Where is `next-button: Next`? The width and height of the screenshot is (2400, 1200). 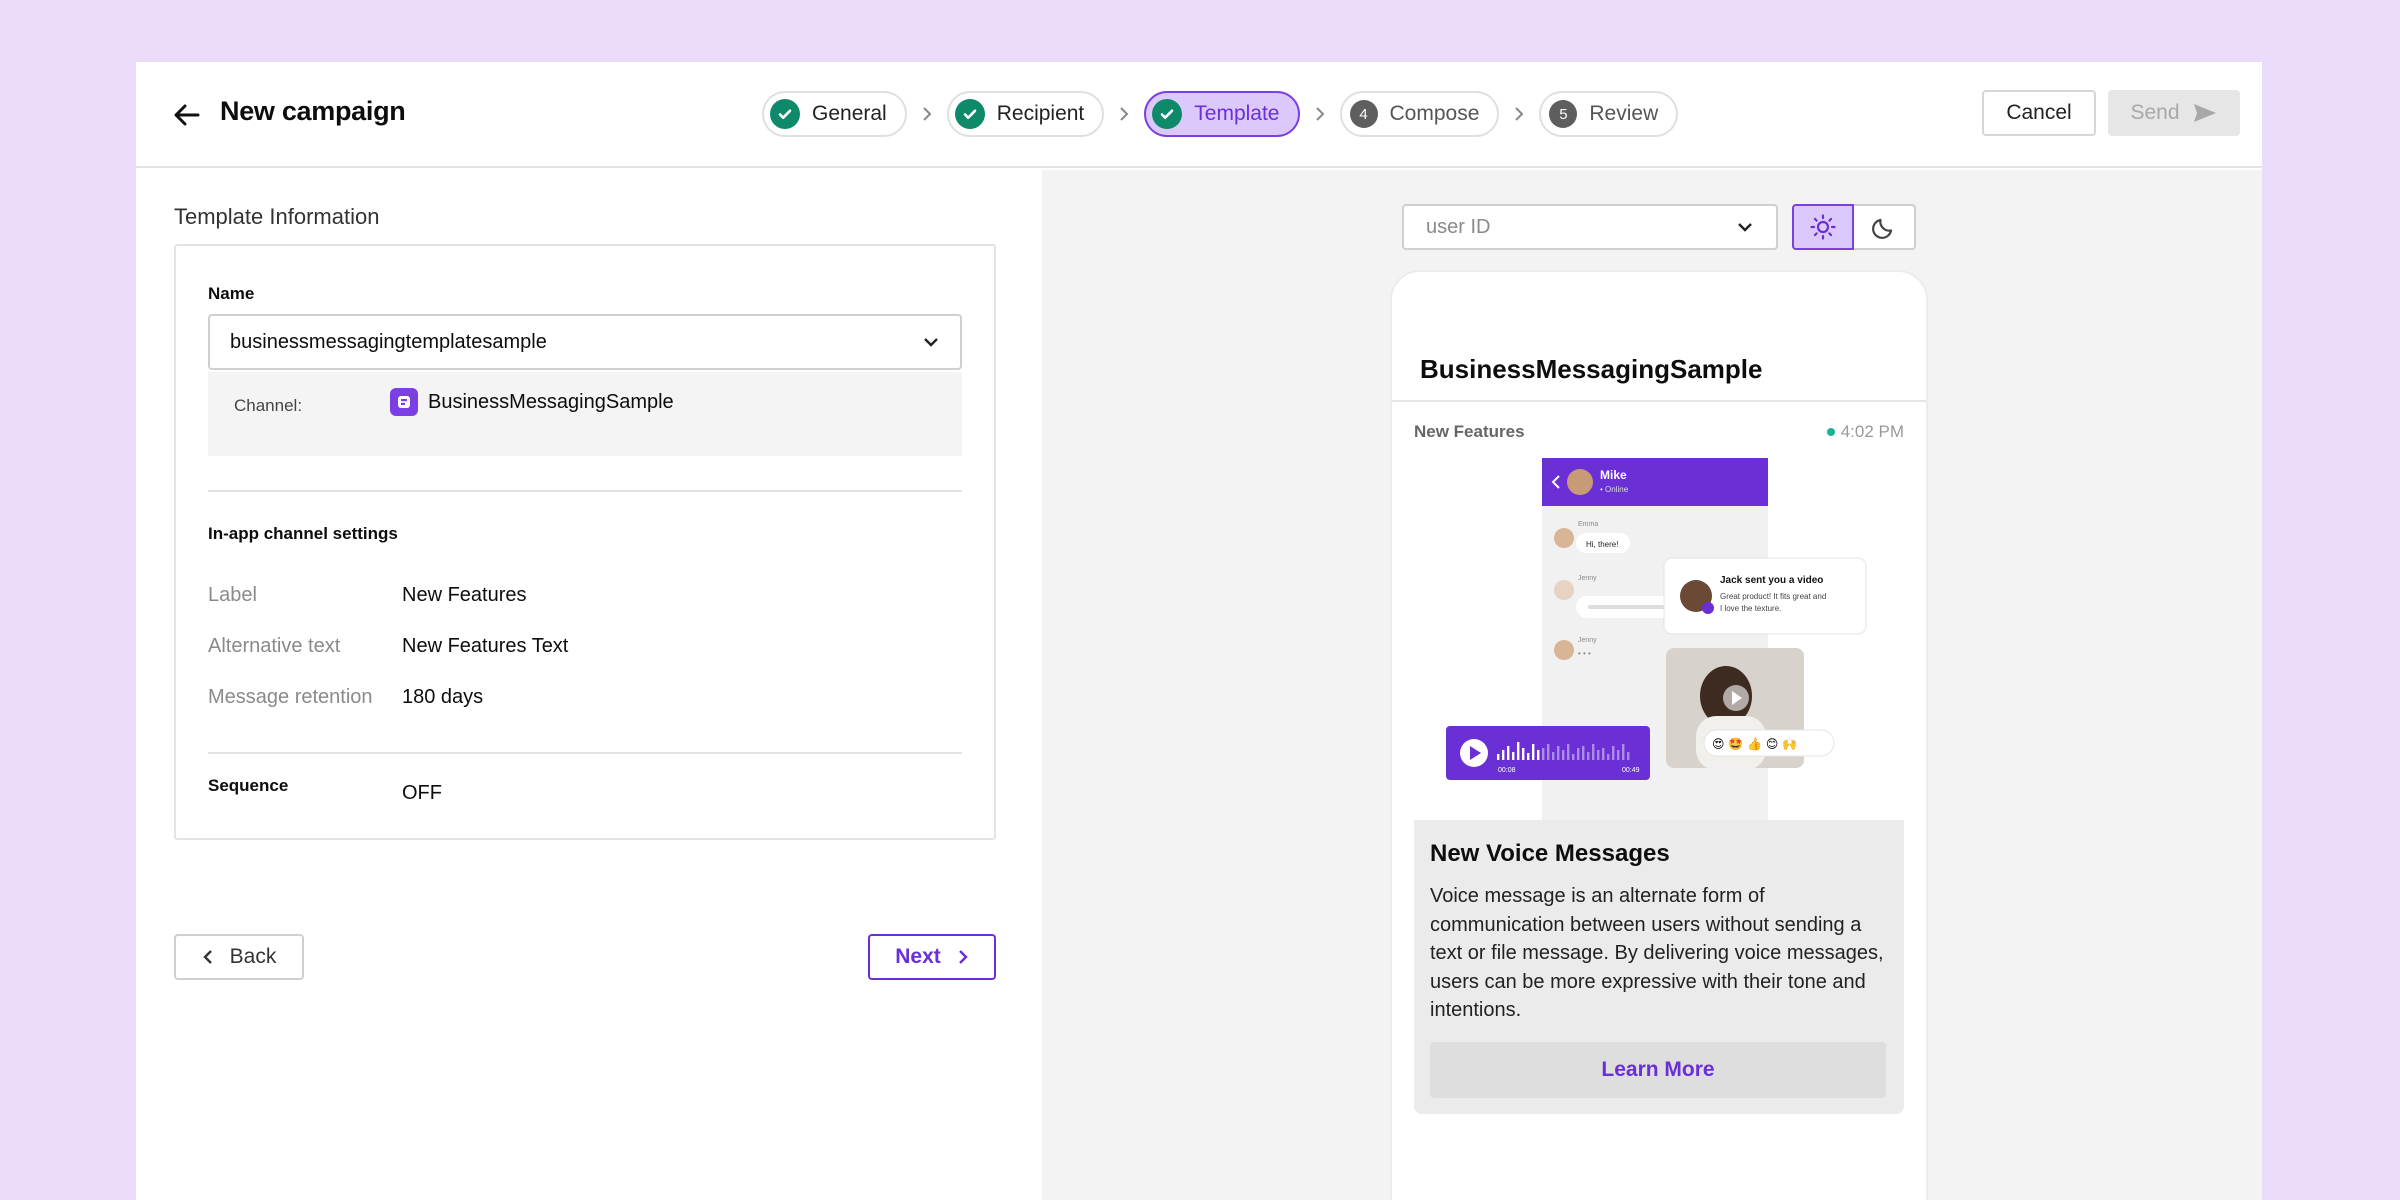 next-button: Next is located at coordinates (932, 957).